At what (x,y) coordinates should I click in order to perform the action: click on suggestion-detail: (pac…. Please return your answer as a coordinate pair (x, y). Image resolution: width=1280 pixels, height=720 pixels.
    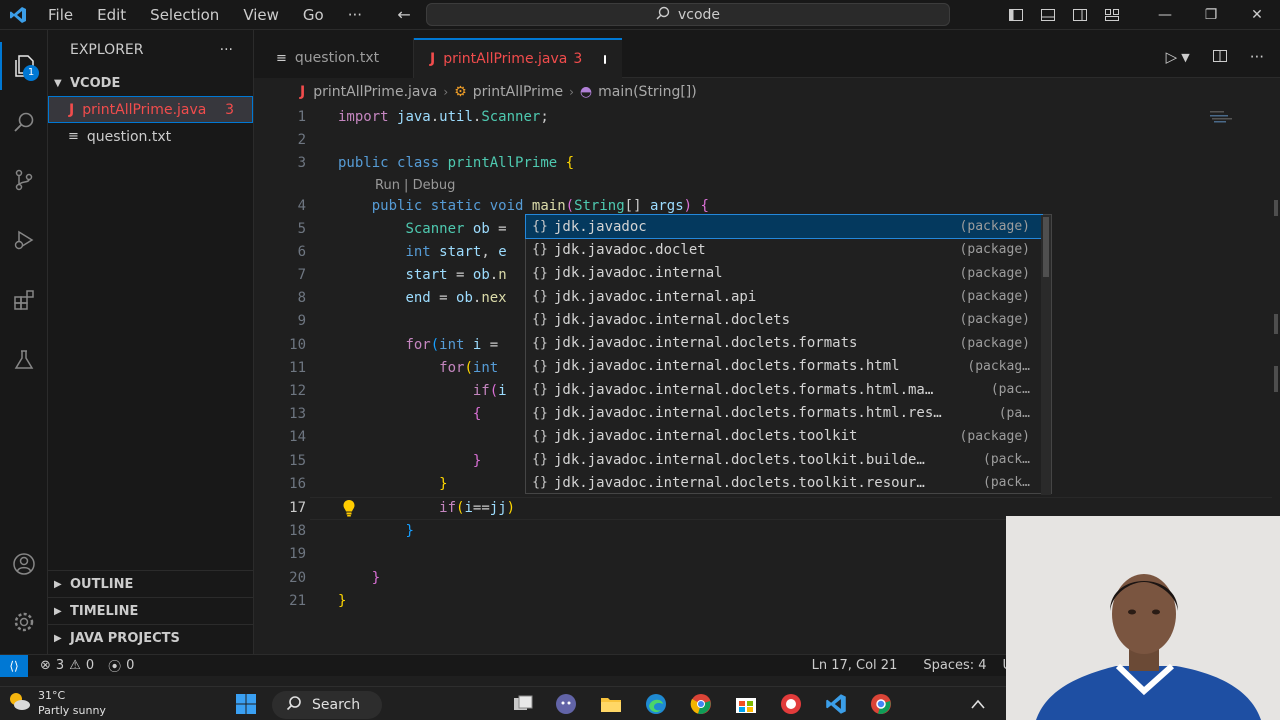
    Looking at the image, I should click on (1010, 390).